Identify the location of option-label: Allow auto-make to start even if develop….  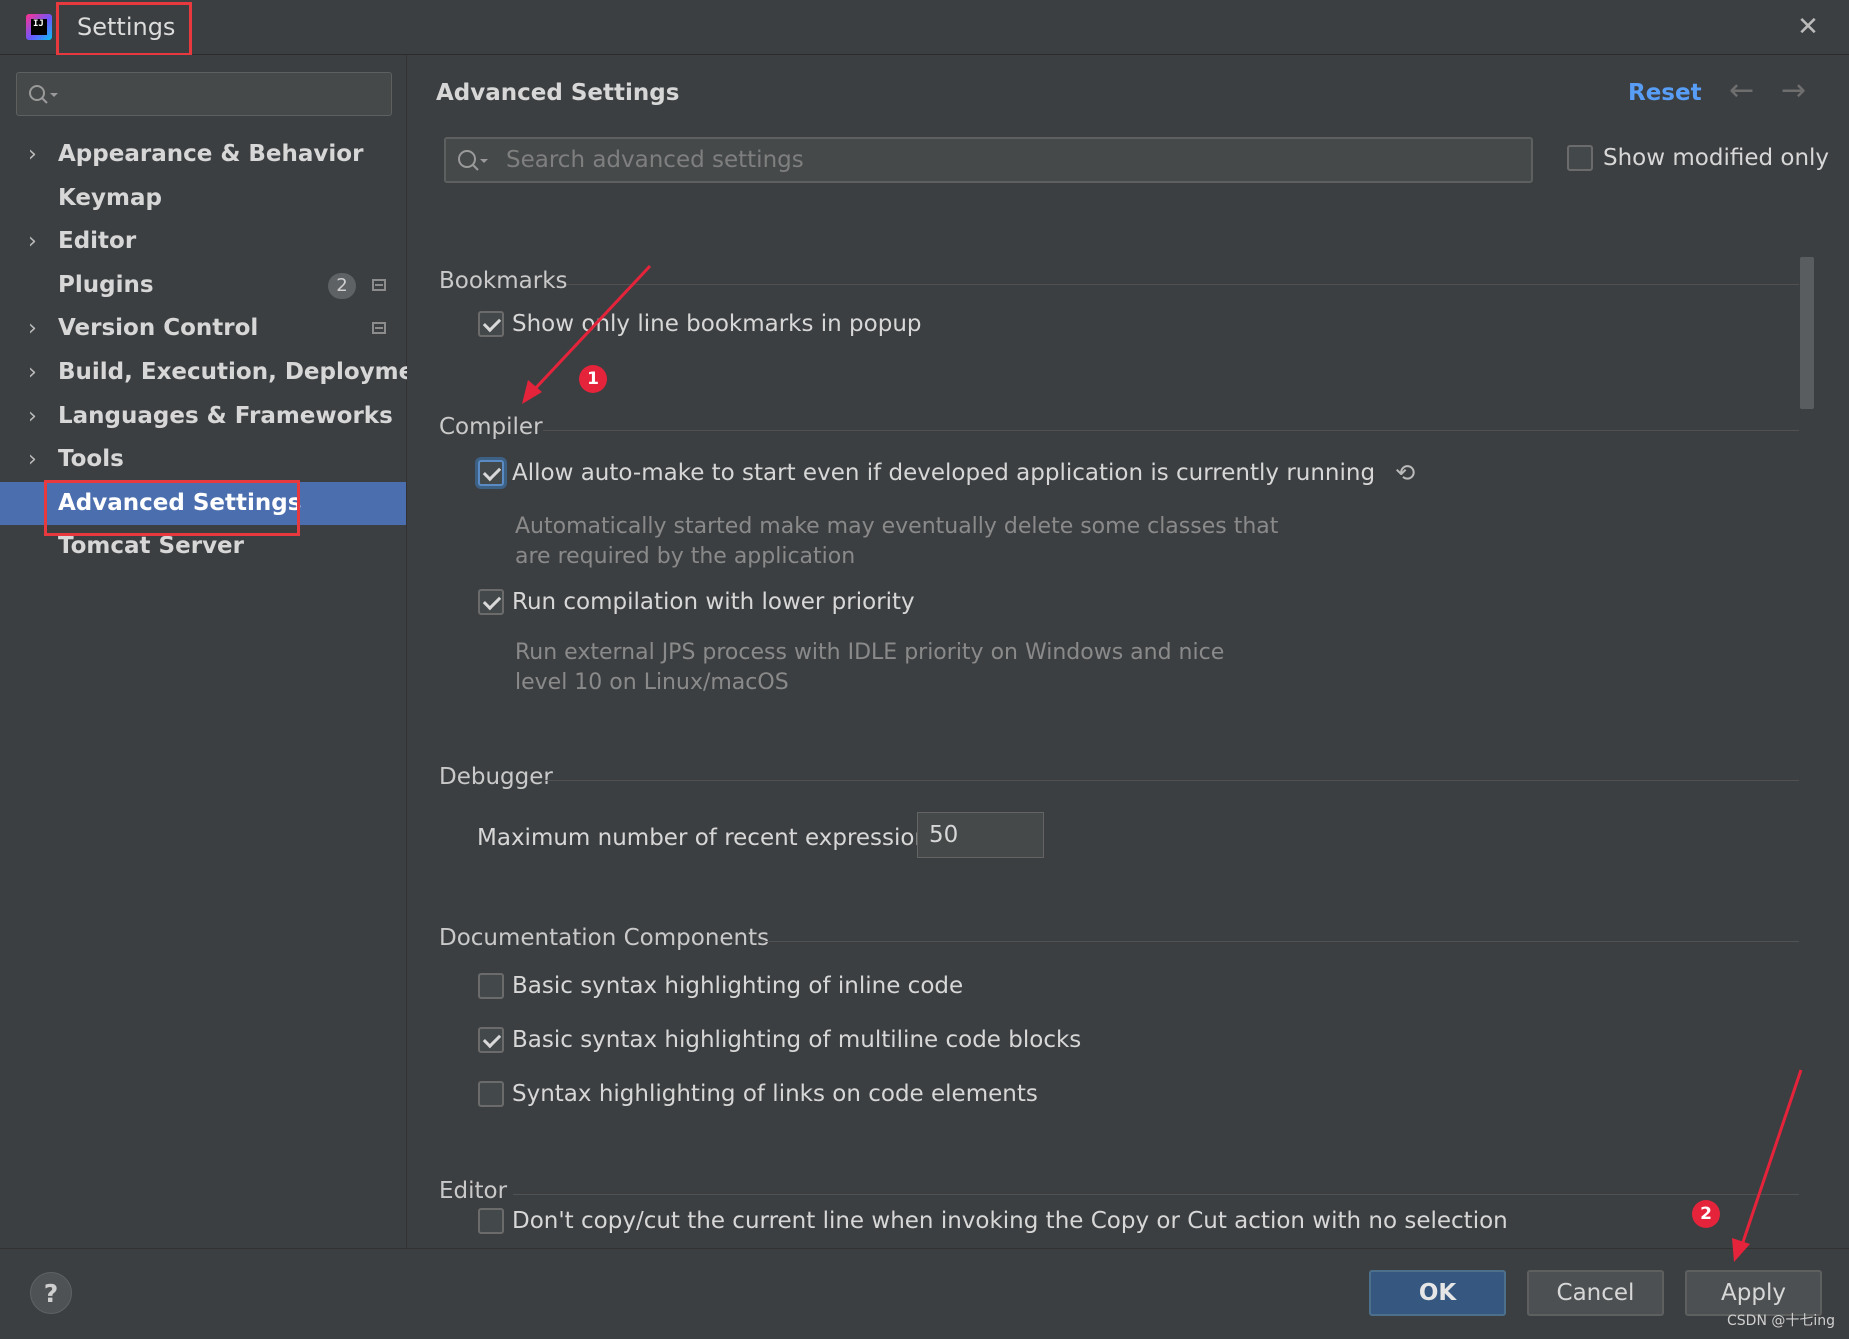
(944, 473).